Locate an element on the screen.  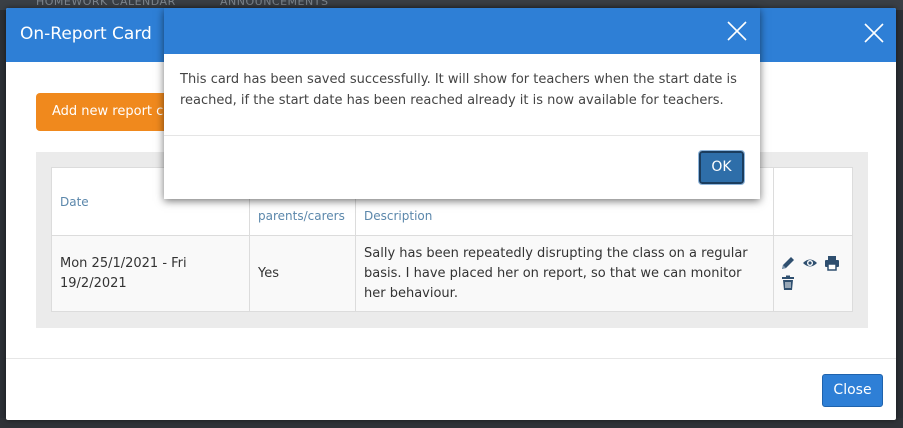
modal-title: On-Report Card is located at coordinates (86, 34).